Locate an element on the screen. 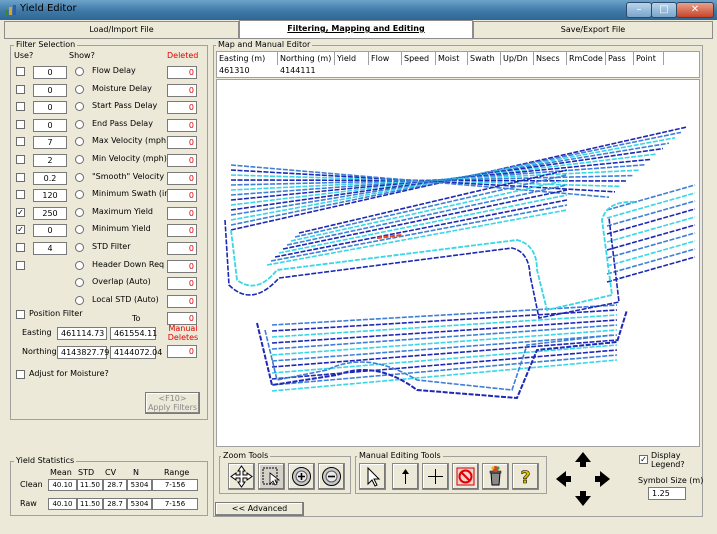 The image size is (717, 534). easting-from-input: 461114.73 is located at coordinates (82, 333).